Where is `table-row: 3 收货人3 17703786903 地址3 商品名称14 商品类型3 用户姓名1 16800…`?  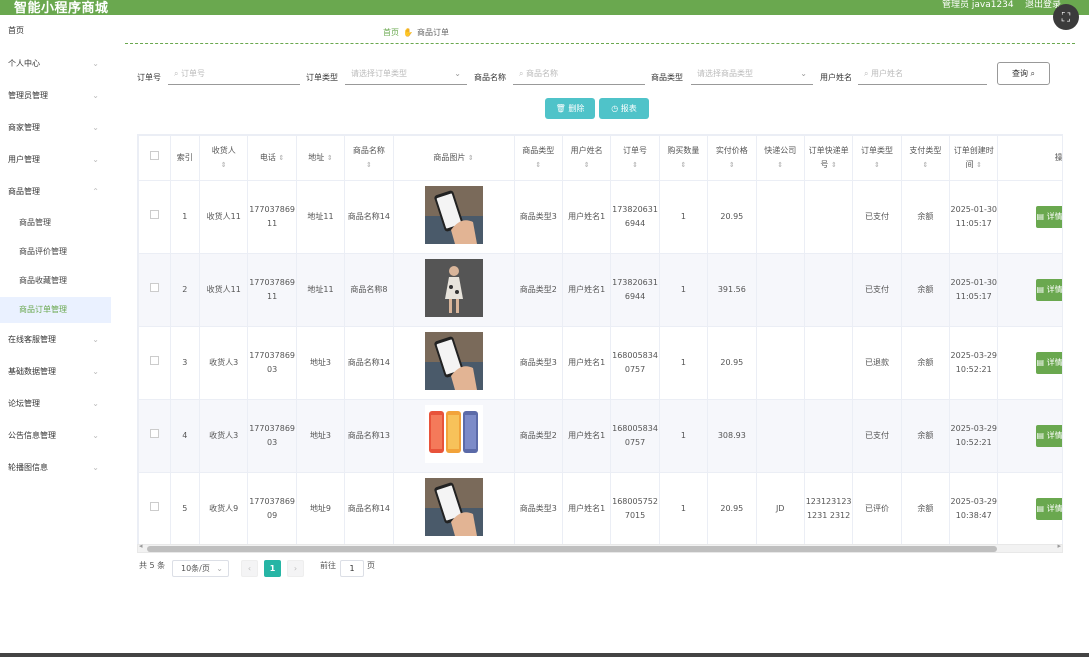 table-row: 3 收货人3 17703786903 地址3 商品名称14 商品类型3 用户姓名1 16800… is located at coordinates (600, 363).